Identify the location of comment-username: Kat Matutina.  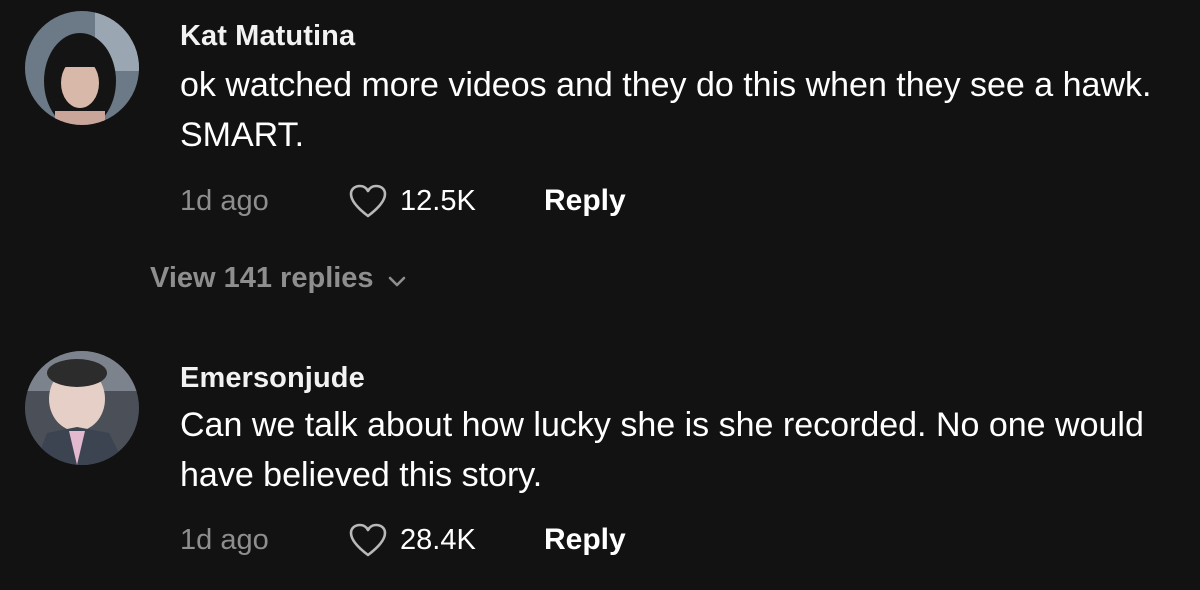
(267, 36).